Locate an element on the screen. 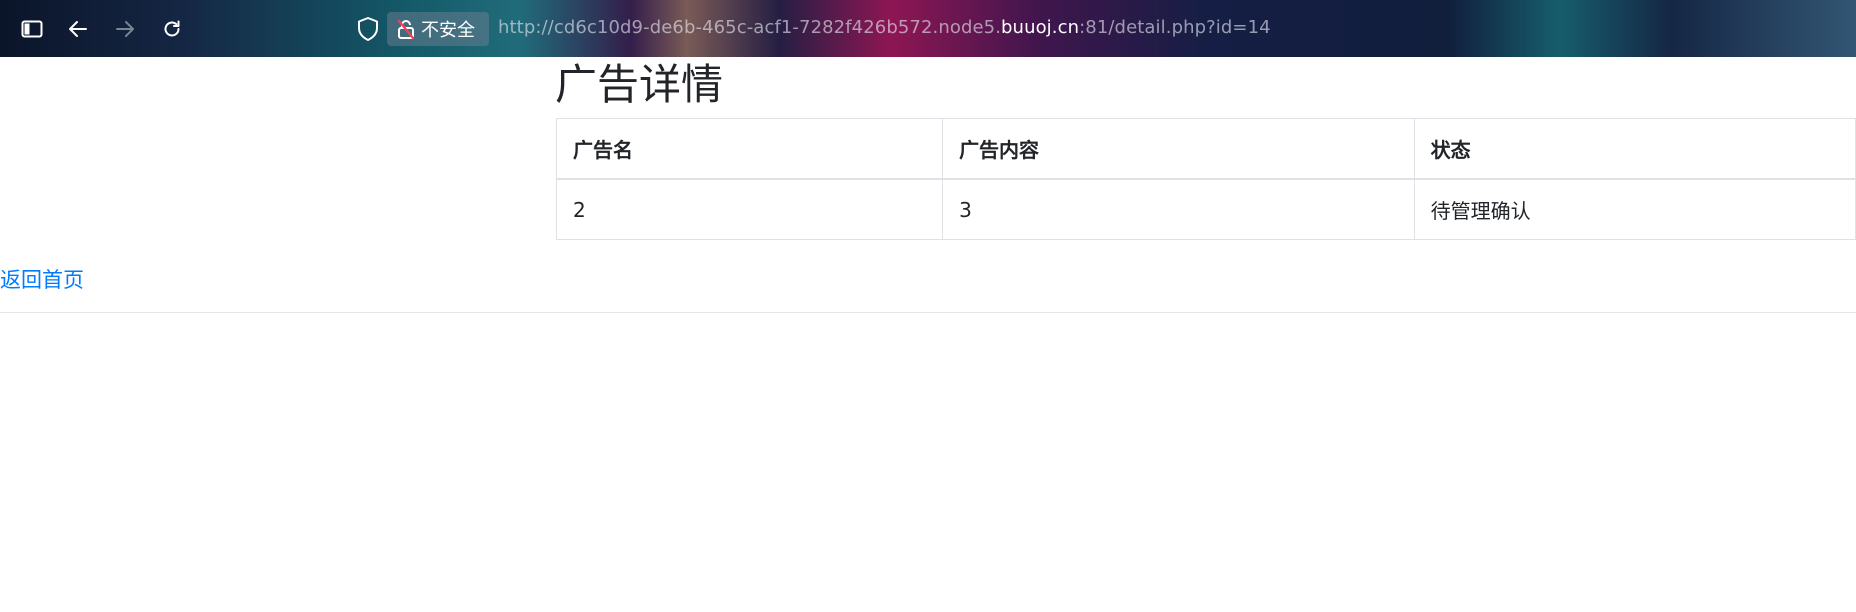 Image resolution: width=1856 pixels, height=612 pixels. column-header-status: 状态 is located at coordinates (1634, 149).